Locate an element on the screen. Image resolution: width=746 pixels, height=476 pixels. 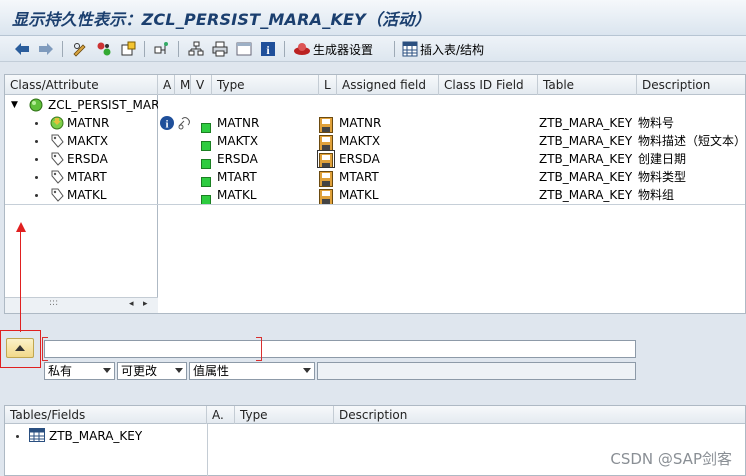
changeable-value: 可更改 is located at coordinates (139, 371).